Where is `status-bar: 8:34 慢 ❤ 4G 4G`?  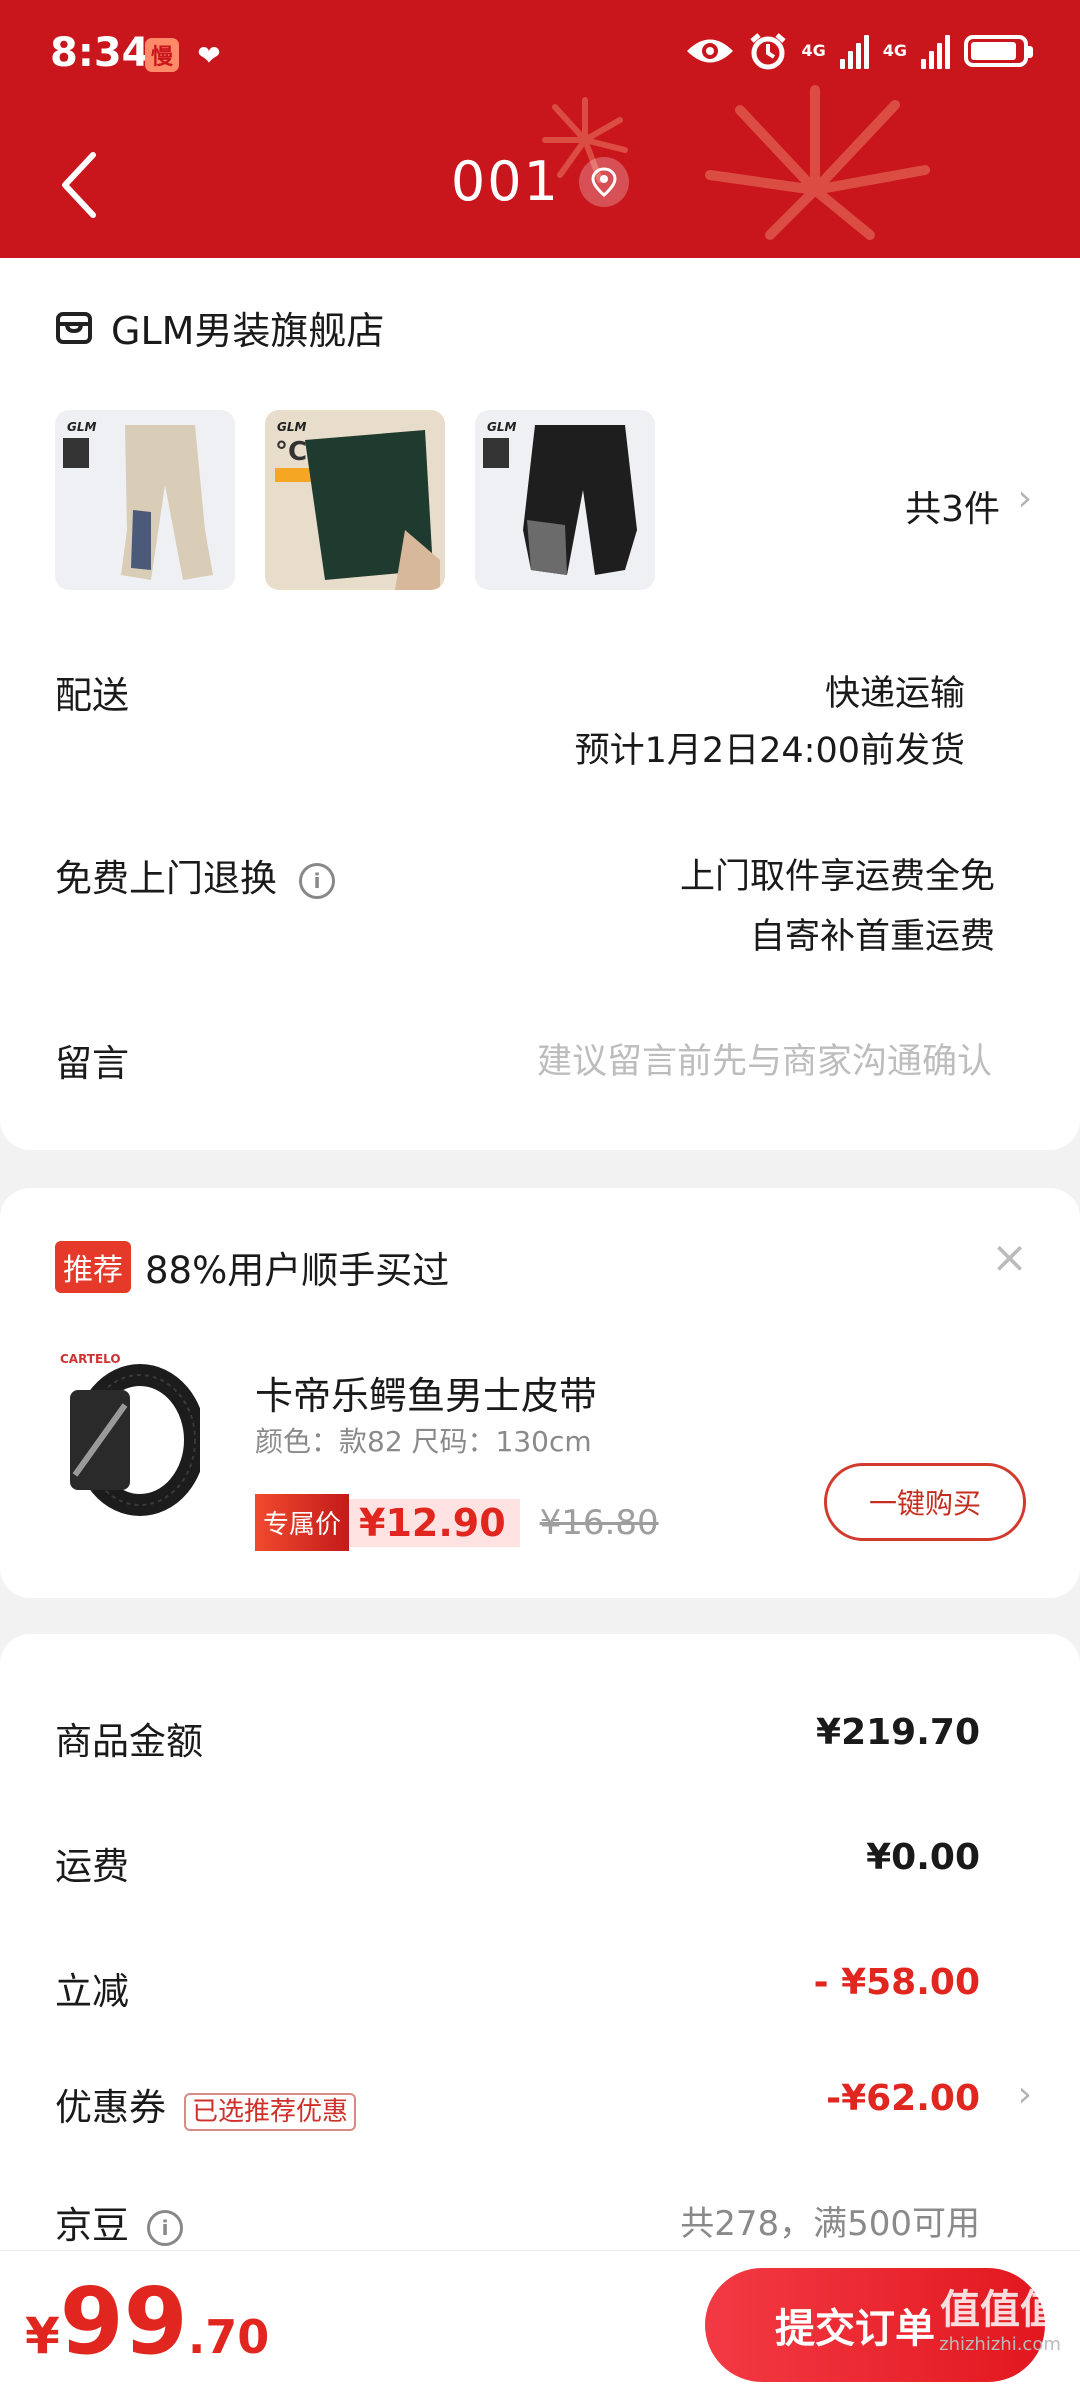 status-bar: 8:34 慢 ❤ 4G 4G is located at coordinates (540, 55).